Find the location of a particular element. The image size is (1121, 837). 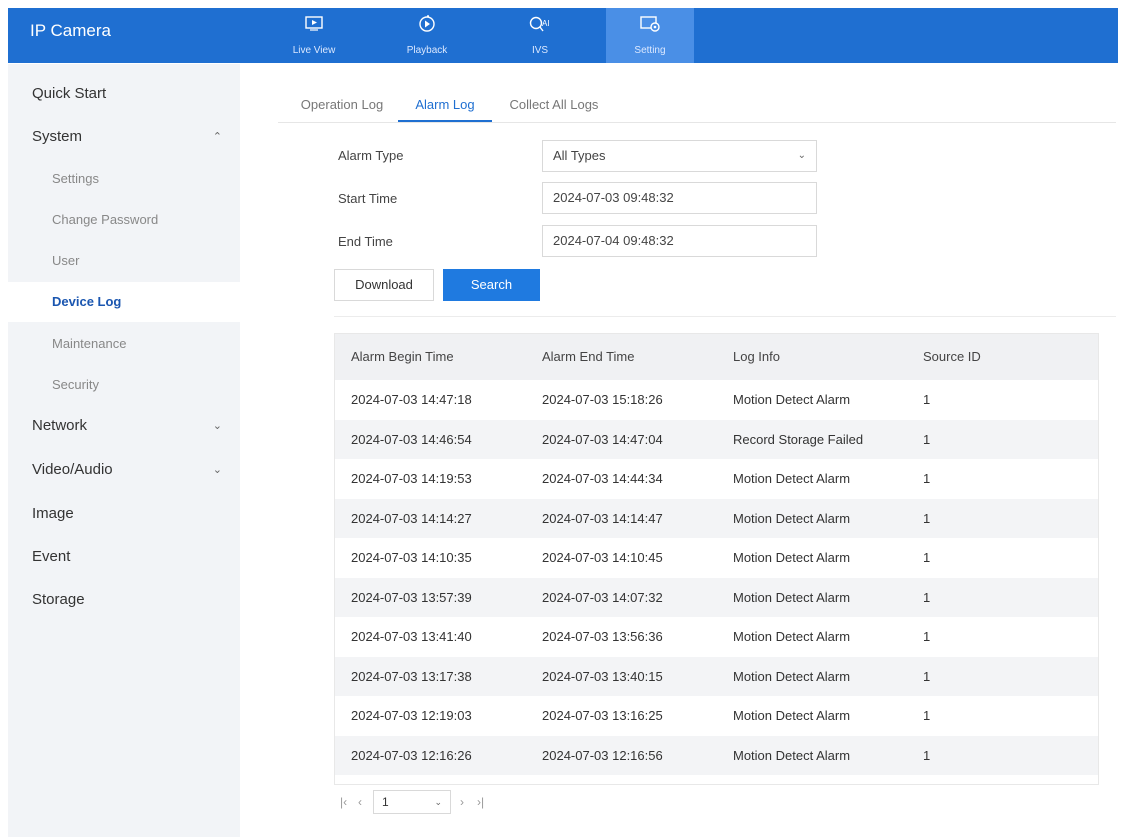

sidebar-item-maintenance: Maintenance is located at coordinates (124, 344).